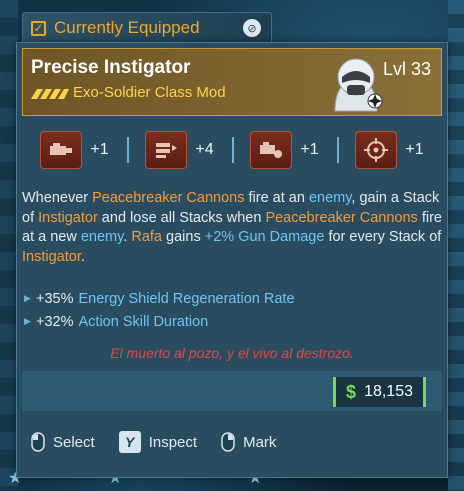 The width and height of the screenshot is (464, 491). Describe the element at coordinates (383, 237) in the screenshot. I see `description-text: for every Stack of` at that location.